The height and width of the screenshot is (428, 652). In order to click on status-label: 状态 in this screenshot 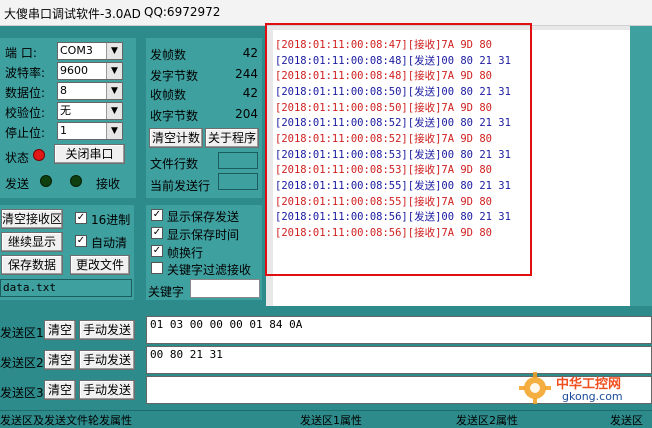, I will do `click(17, 158)`.